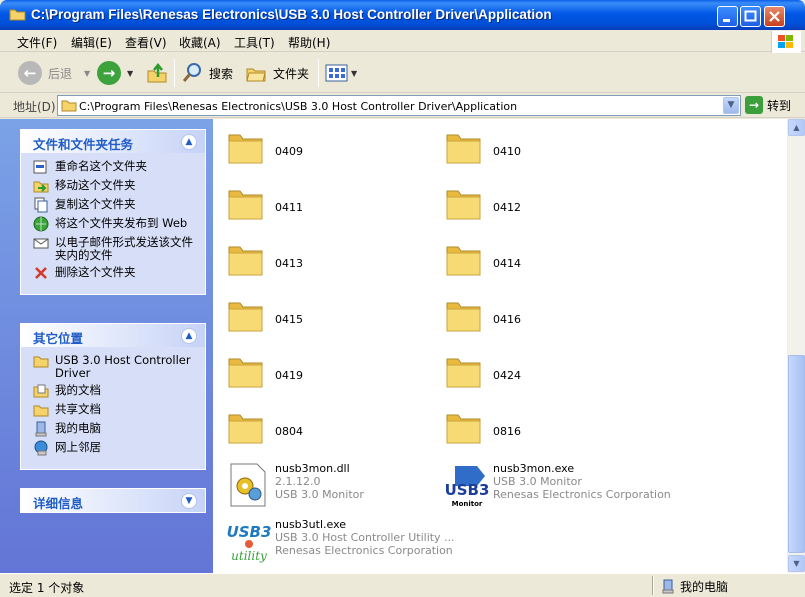 Image resolution: width=805 pixels, height=597 pixels. I want to click on menu-file: 文件(F), so click(37, 42).